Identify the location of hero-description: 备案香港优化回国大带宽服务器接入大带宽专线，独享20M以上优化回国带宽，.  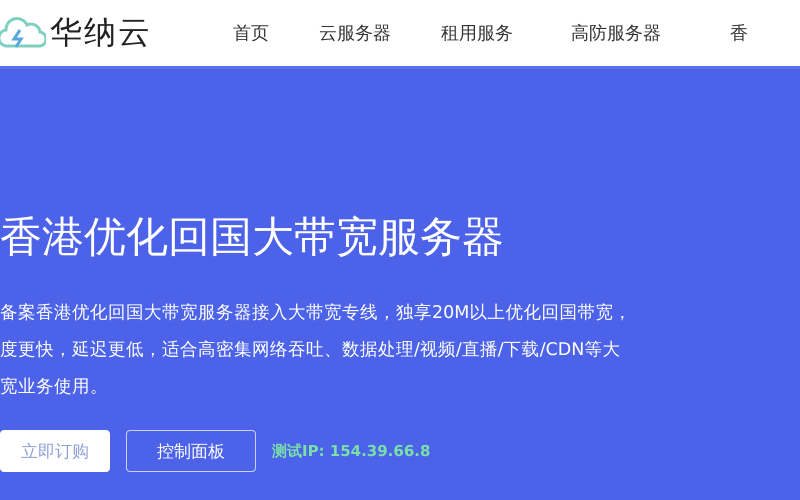
(316, 313).